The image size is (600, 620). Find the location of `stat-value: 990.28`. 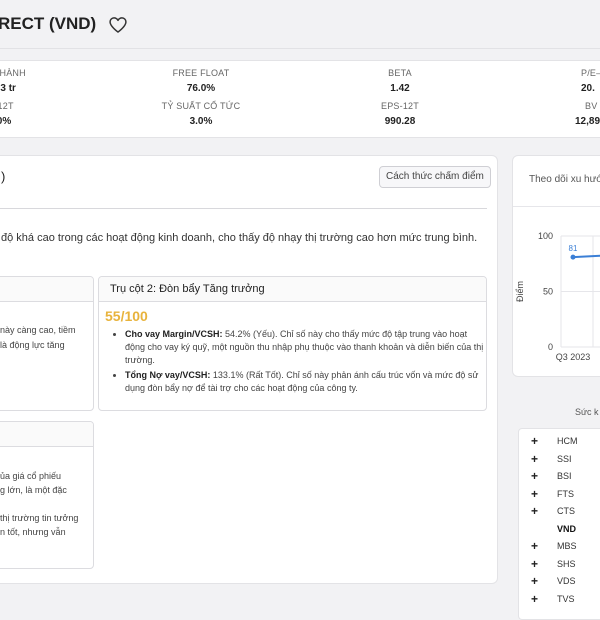

stat-value: 990.28 is located at coordinates (400, 121).